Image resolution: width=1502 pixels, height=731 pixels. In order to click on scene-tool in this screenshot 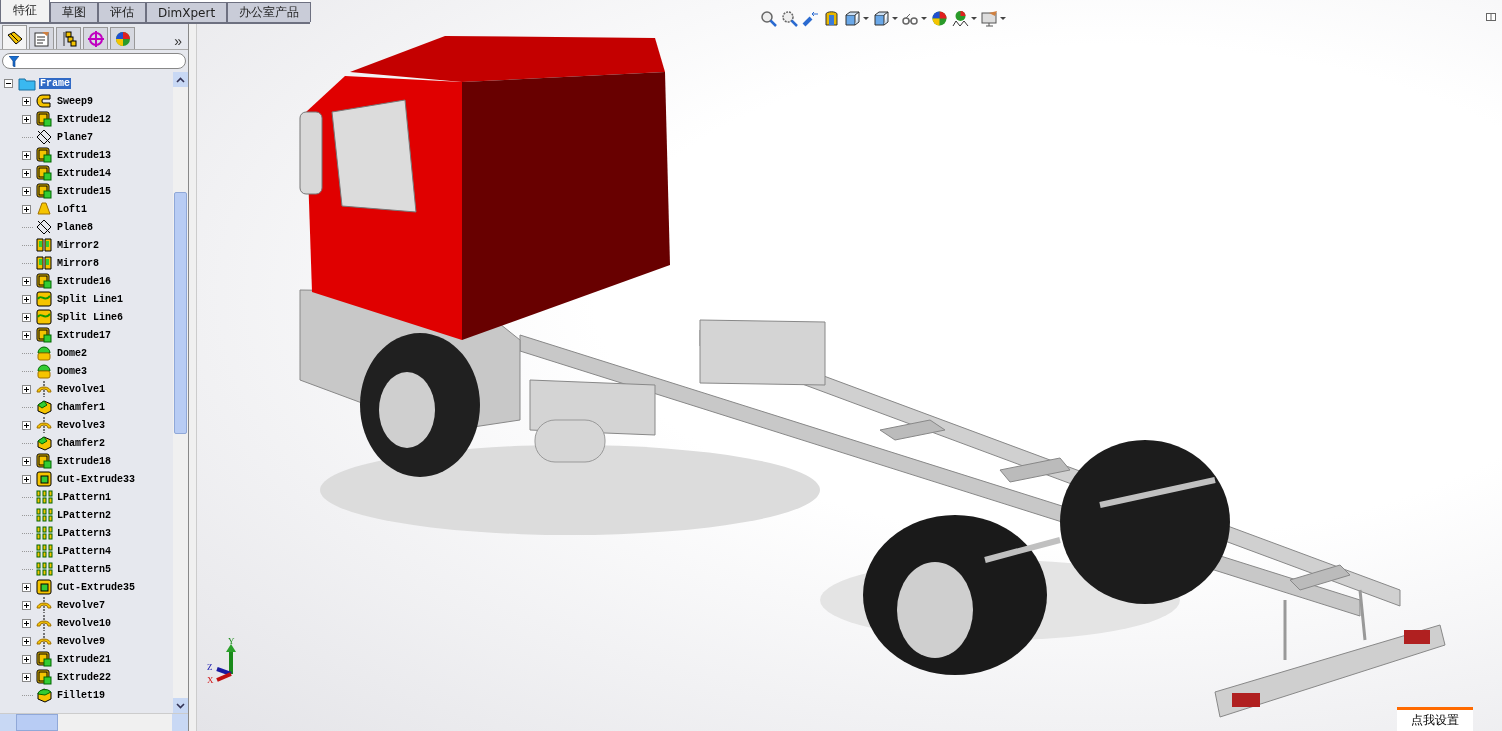, I will do `click(964, 18)`.